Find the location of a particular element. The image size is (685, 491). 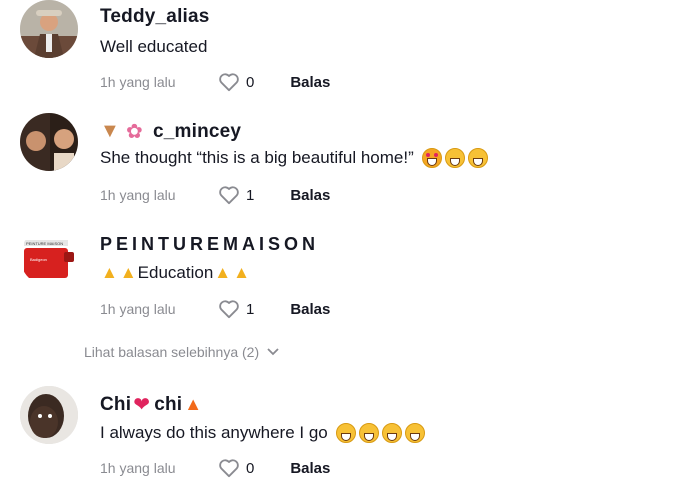

username: Chi ❤ chi ▲ is located at coordinates (151, 404).